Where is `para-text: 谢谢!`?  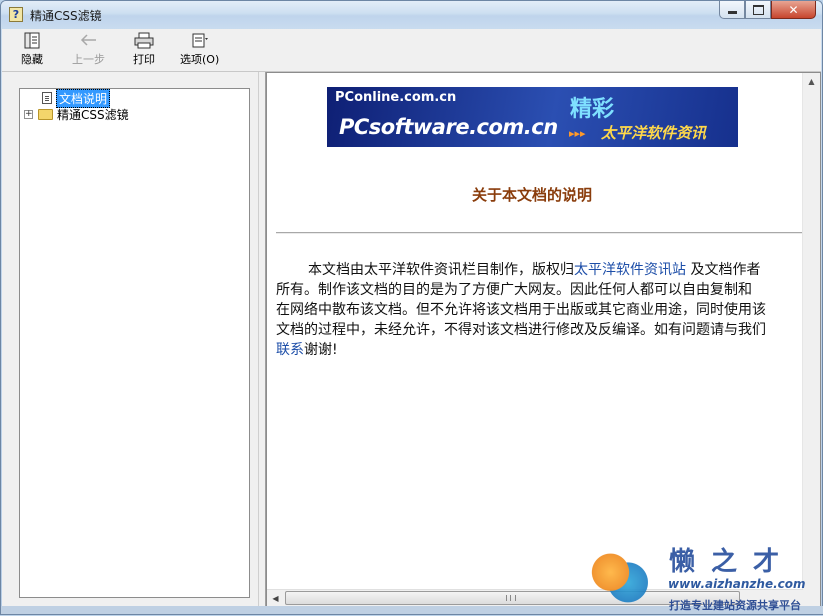
para-text: 谢谢! is located at coordinates (321, 350).